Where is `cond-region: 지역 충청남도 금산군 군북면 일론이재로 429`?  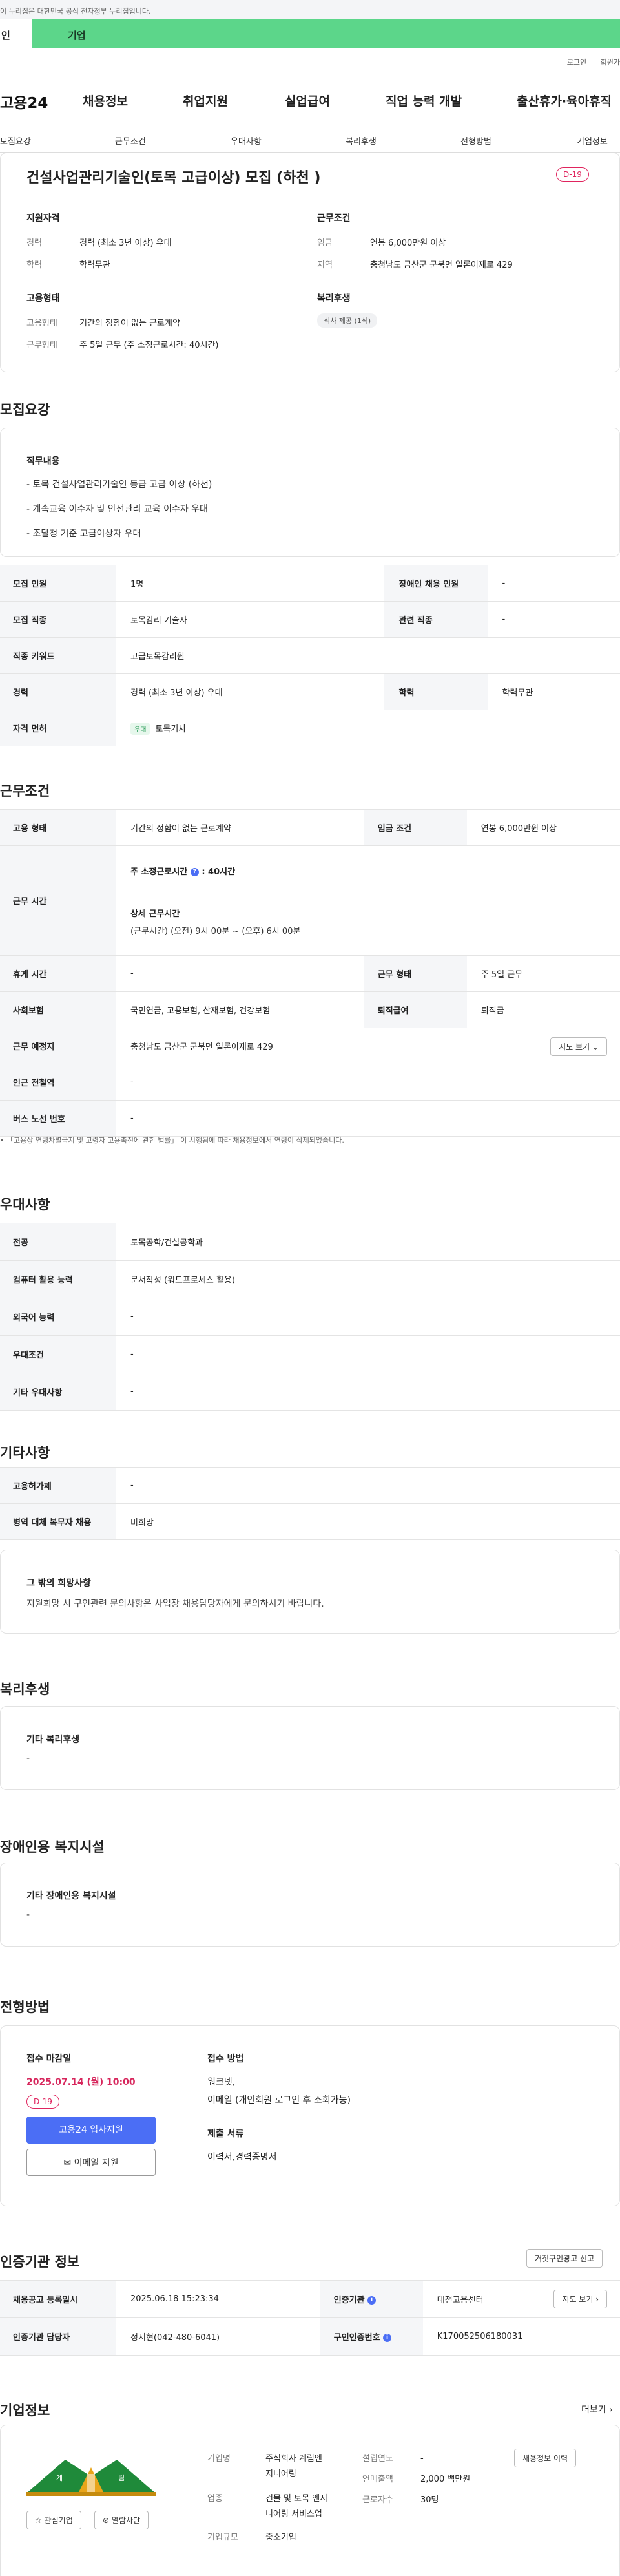 cond-region: 지역 충청남도 금산군 군북면 일론이재로 429 is located at coordinates (415, 265).